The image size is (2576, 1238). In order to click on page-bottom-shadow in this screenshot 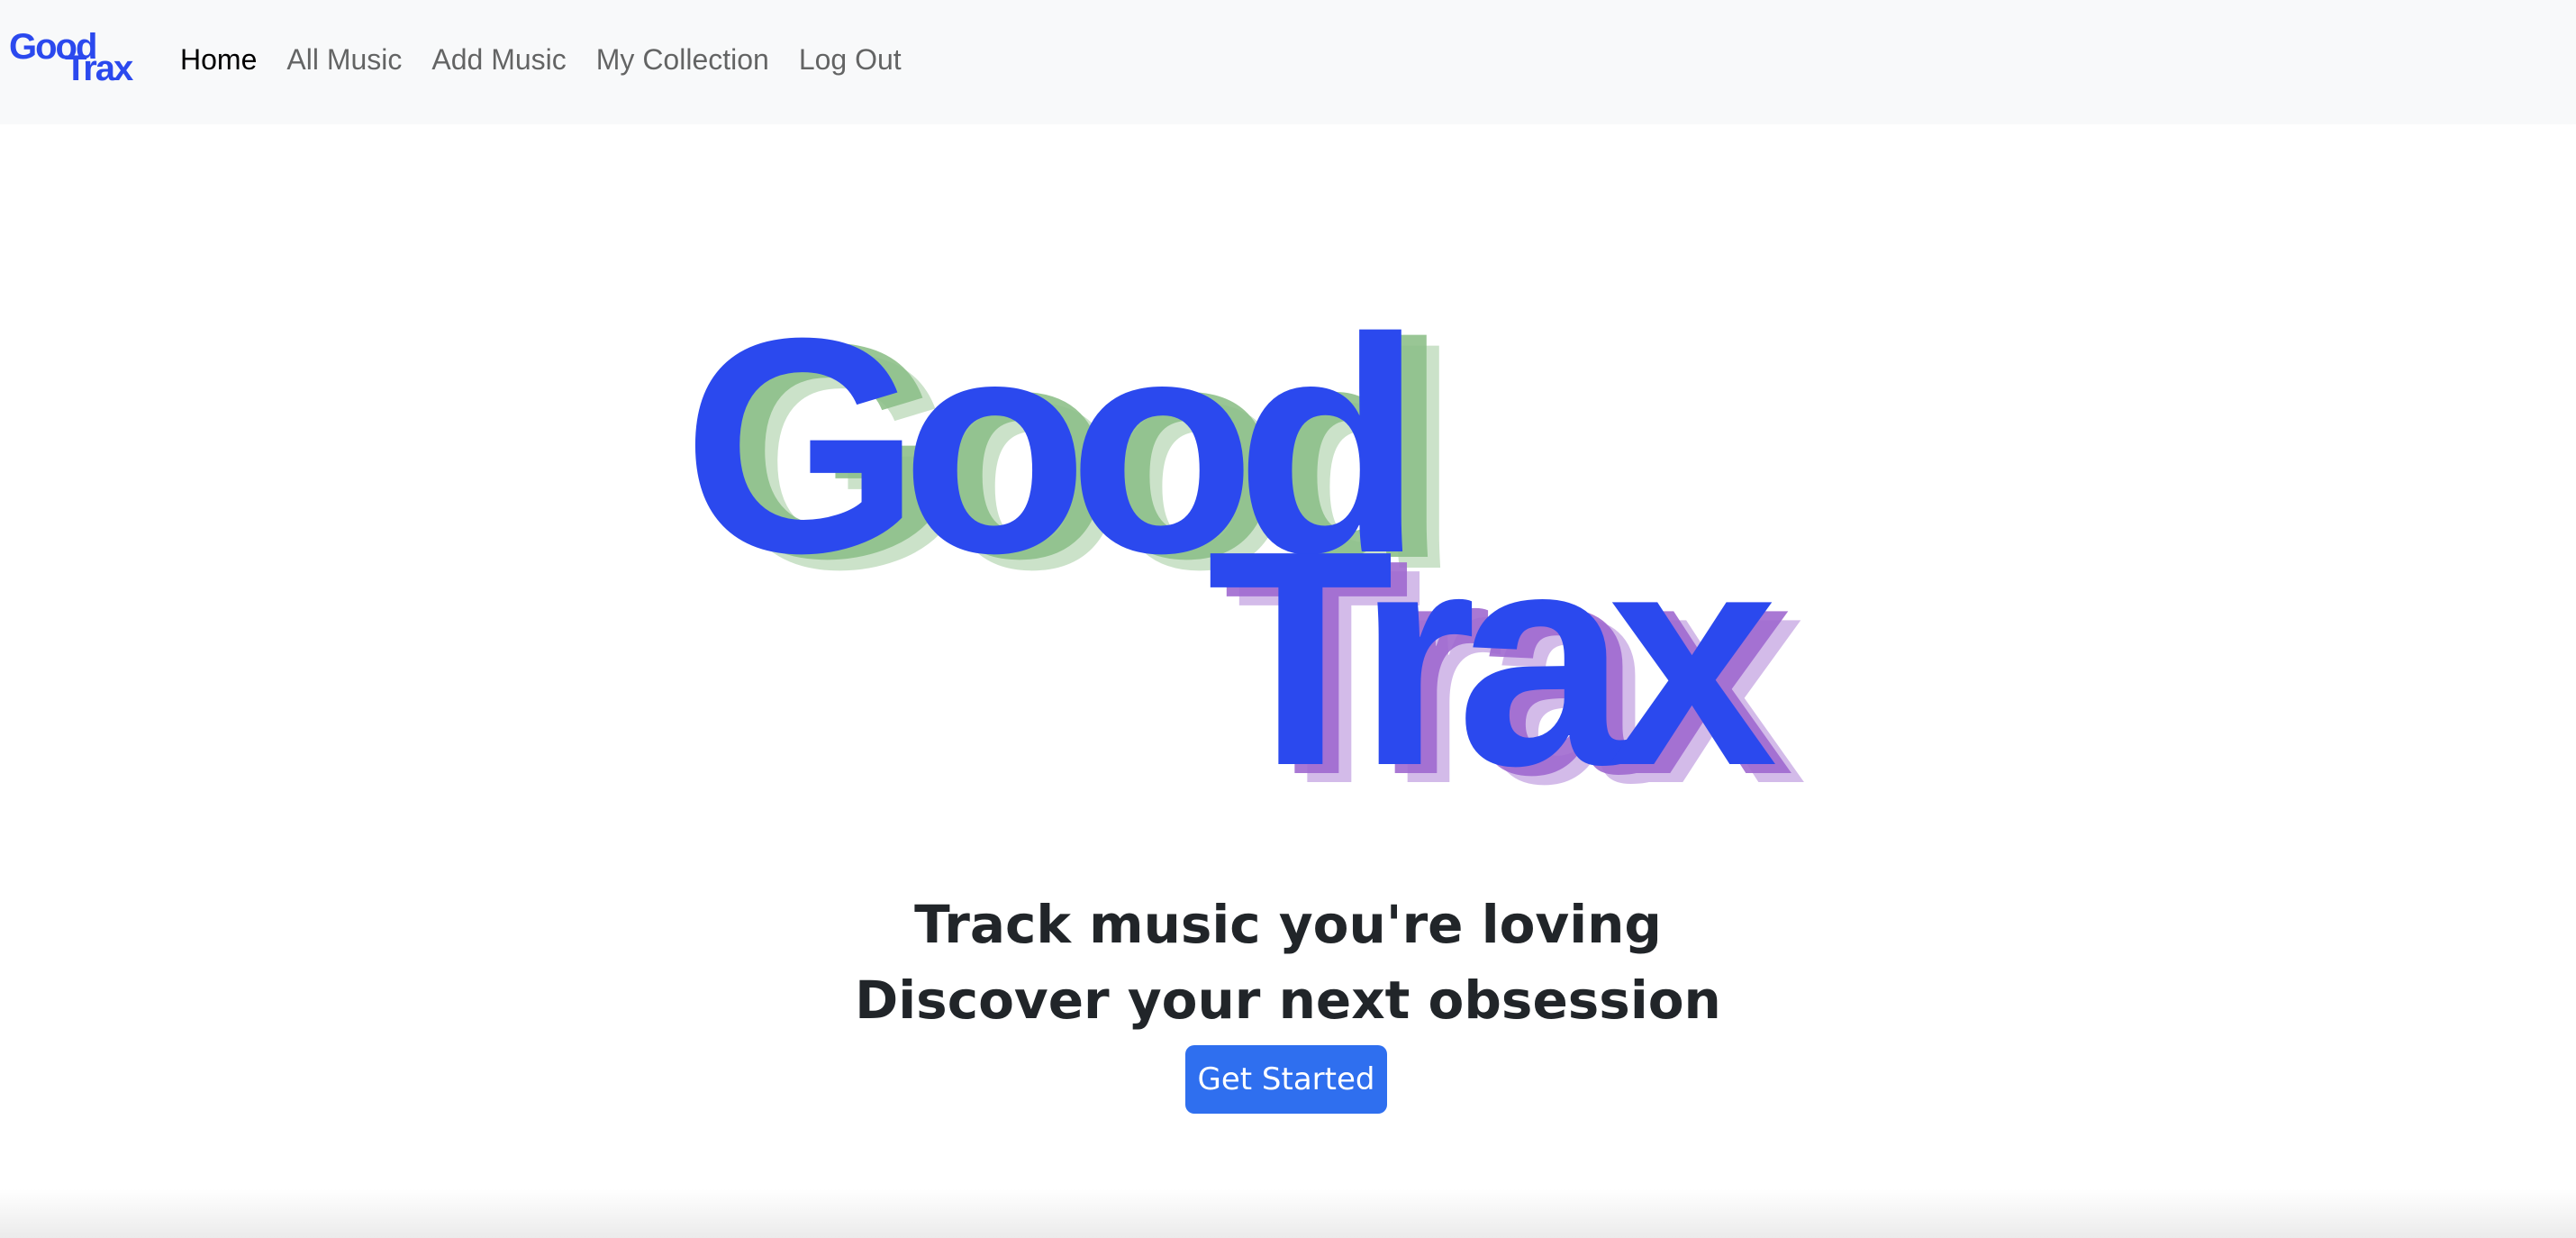, I will do `click(1288, 1213)`.